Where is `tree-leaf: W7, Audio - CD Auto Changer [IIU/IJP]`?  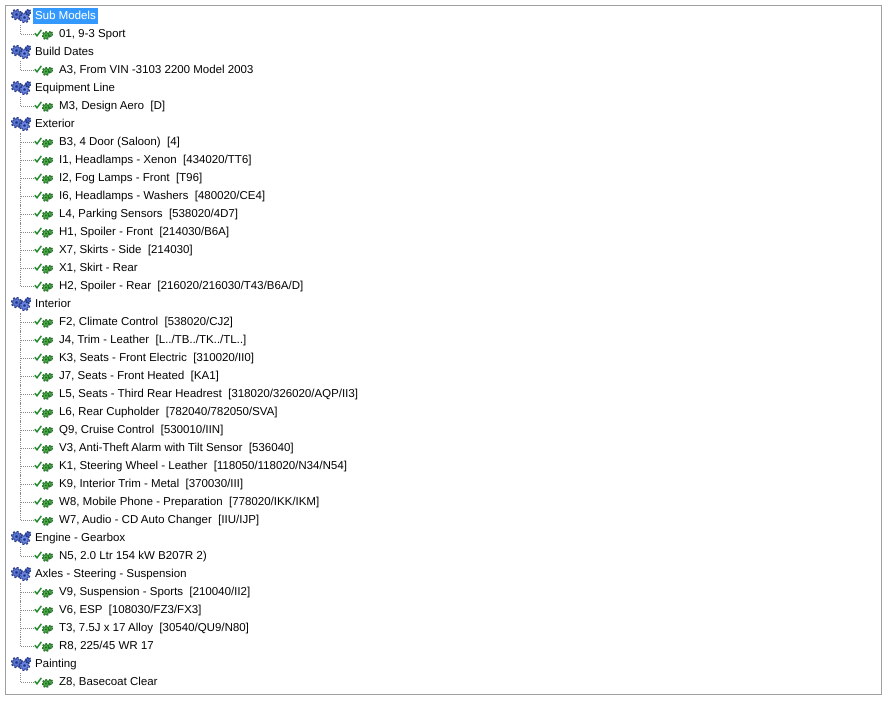 tree-leaf: W7, Audio - CD Auto Changer [IIU/IJP] is located at coordinates (159, 520).